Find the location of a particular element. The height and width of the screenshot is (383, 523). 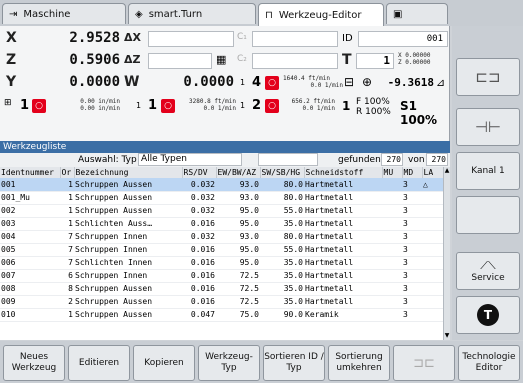

disabled-softkey: ⊐⊏ is located at coordinates (424, 363).